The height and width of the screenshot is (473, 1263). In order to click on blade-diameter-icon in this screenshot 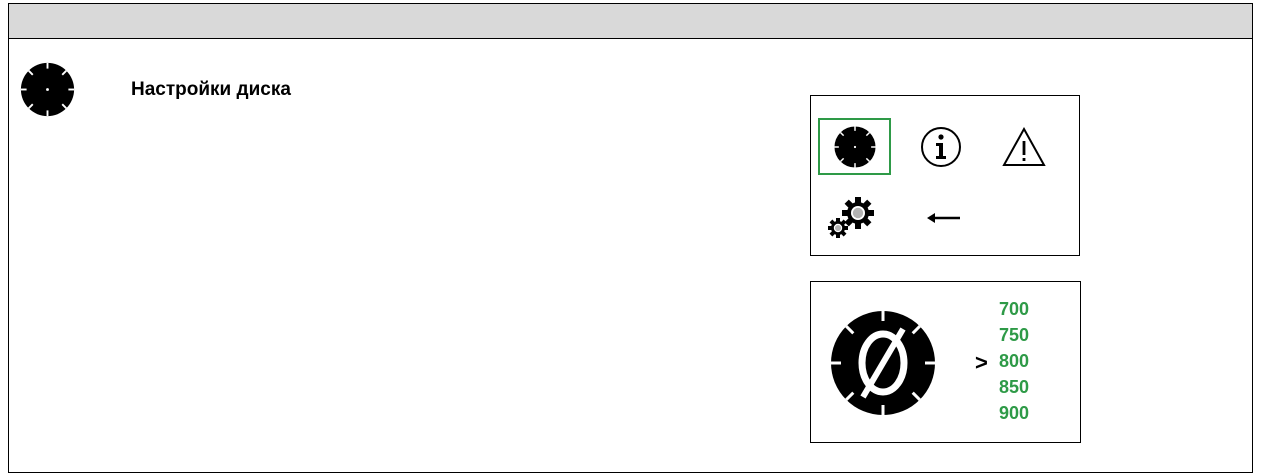, I will do `click(883, 363)`.